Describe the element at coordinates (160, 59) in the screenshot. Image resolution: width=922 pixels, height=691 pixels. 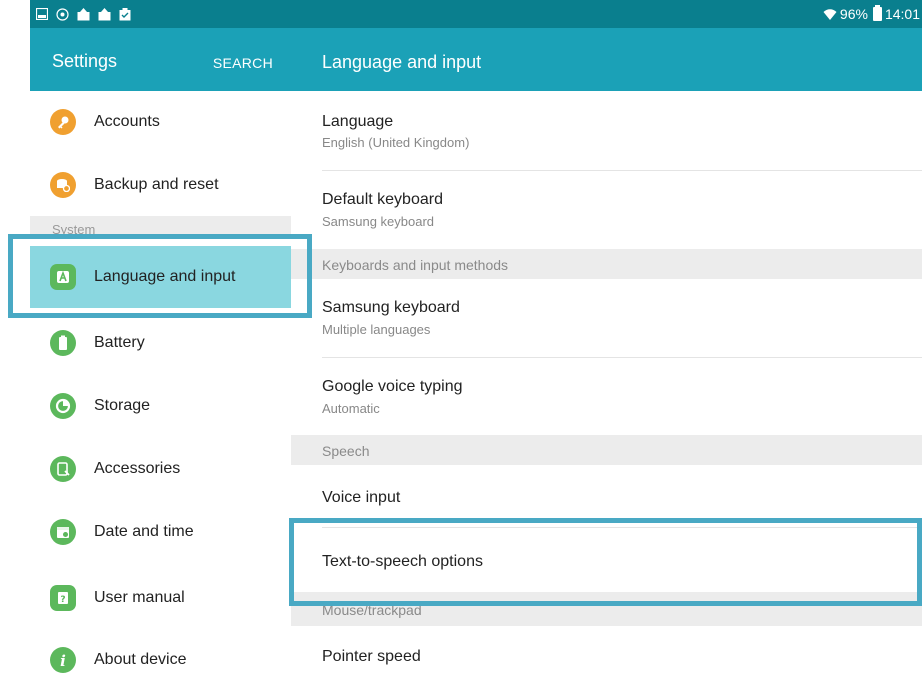
I see `settings-header: Settings SEARCH` at that location.